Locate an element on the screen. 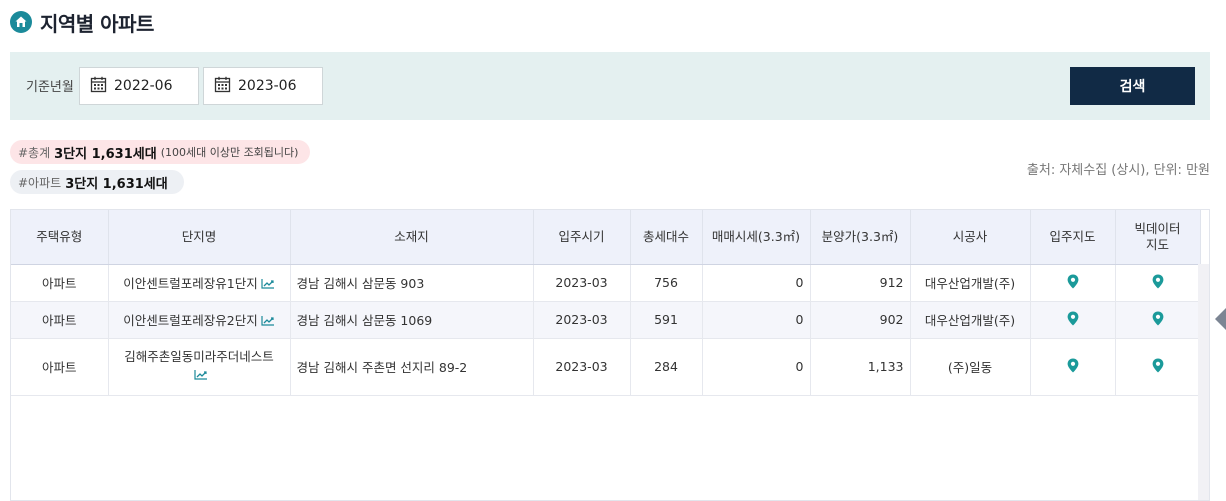 This screenshot has width=1226, height=501. total-summary-badge: #총계 3단지 1,631세대 (100세대 이상만 조회됩니다) is located at coordinates (160, 152).